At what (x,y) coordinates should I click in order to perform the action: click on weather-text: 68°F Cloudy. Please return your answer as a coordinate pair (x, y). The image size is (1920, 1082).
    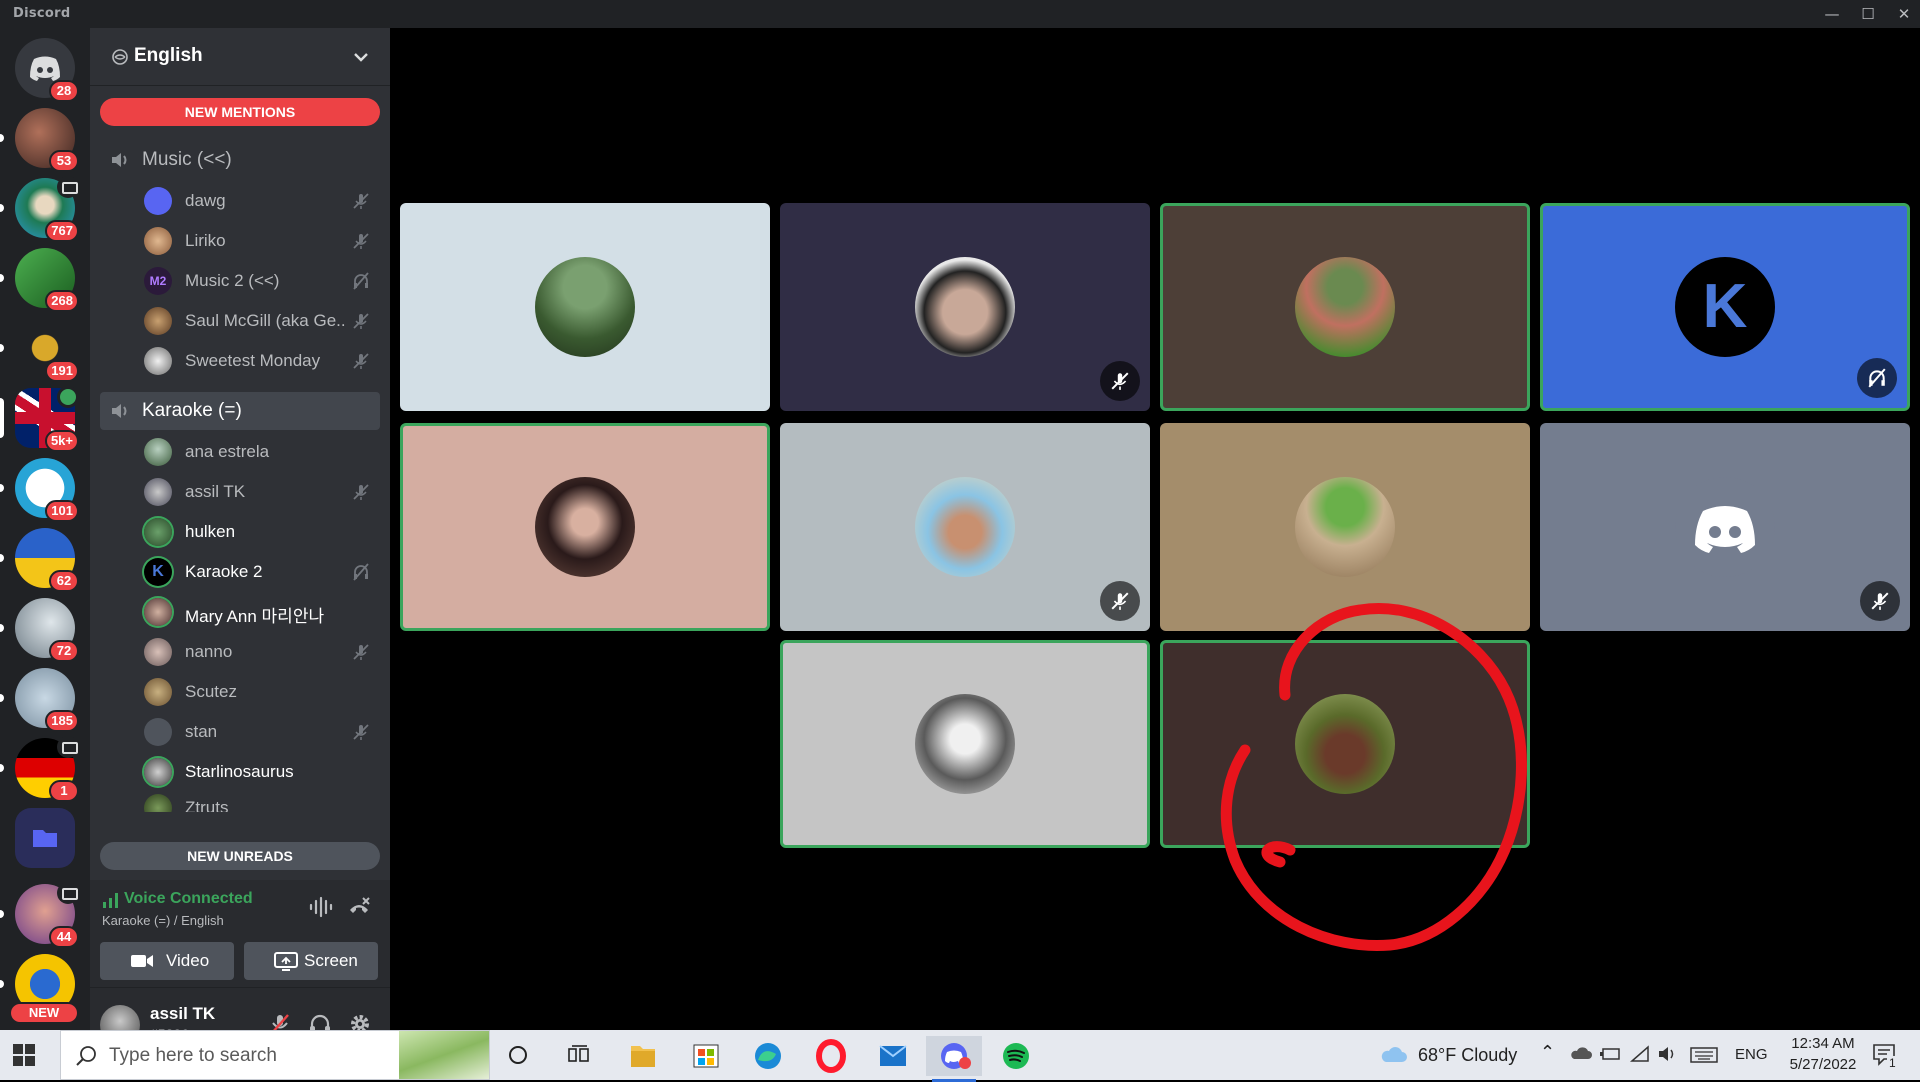
    Looking at the image, I should click on (1467, 1055).